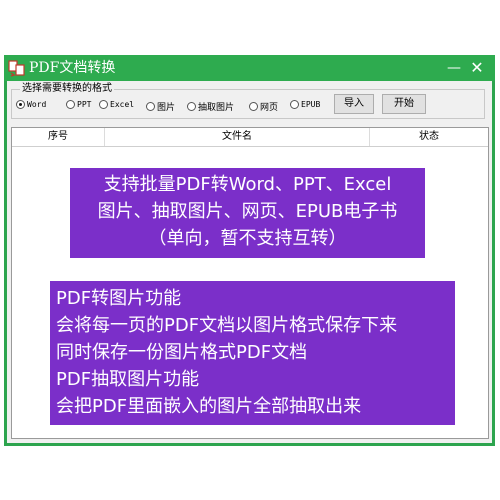 The width and height of the screenshot is (500, 500). What do you see at coordinates (182, 352) in the screenshot?
I see `banner-line: 同时保存一份图片格式PDF文档` at bounding box center [182, 352].